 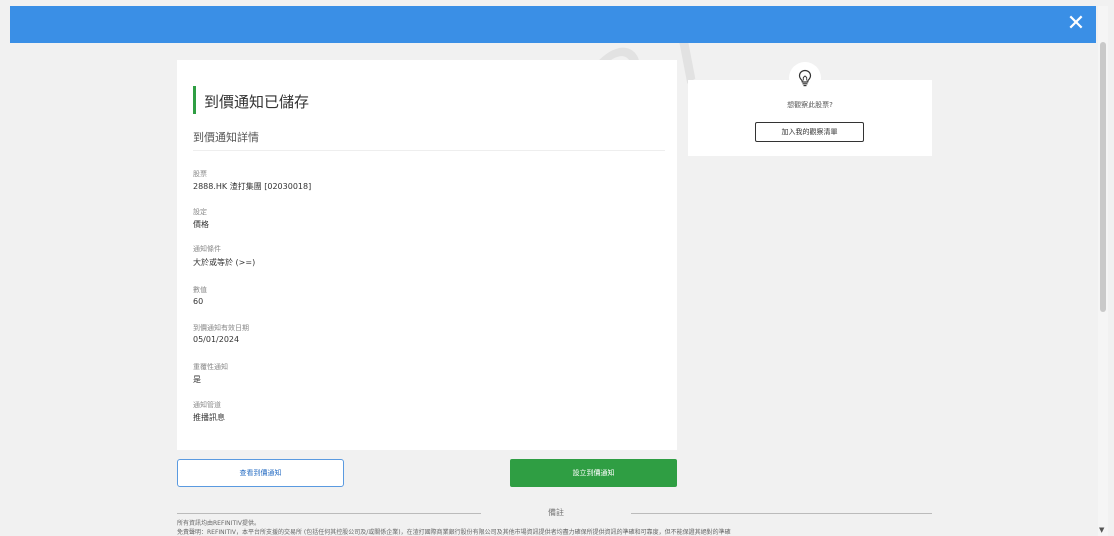 I want to click on field-label-recurring: 重覆性通知, so click(x=210, y=367).